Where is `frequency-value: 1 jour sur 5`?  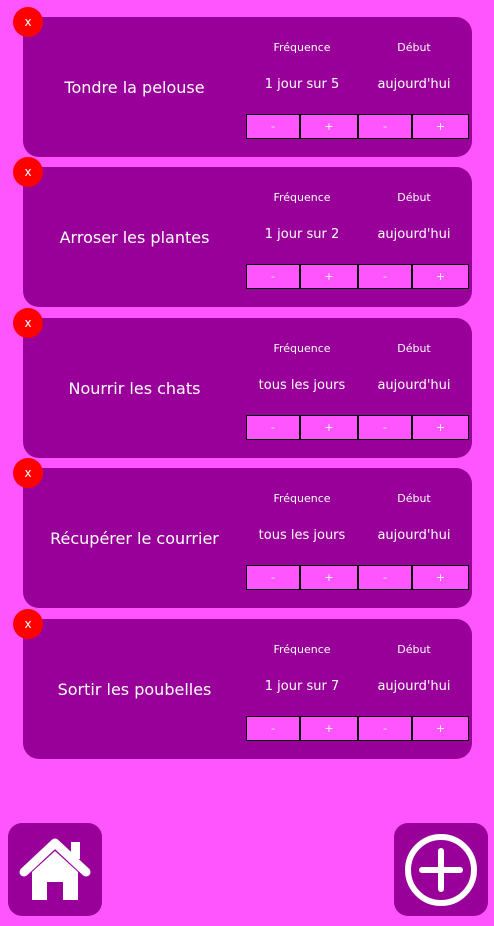
frequency-value: 1 jour sur 5 is located at coordinates (302, 84).